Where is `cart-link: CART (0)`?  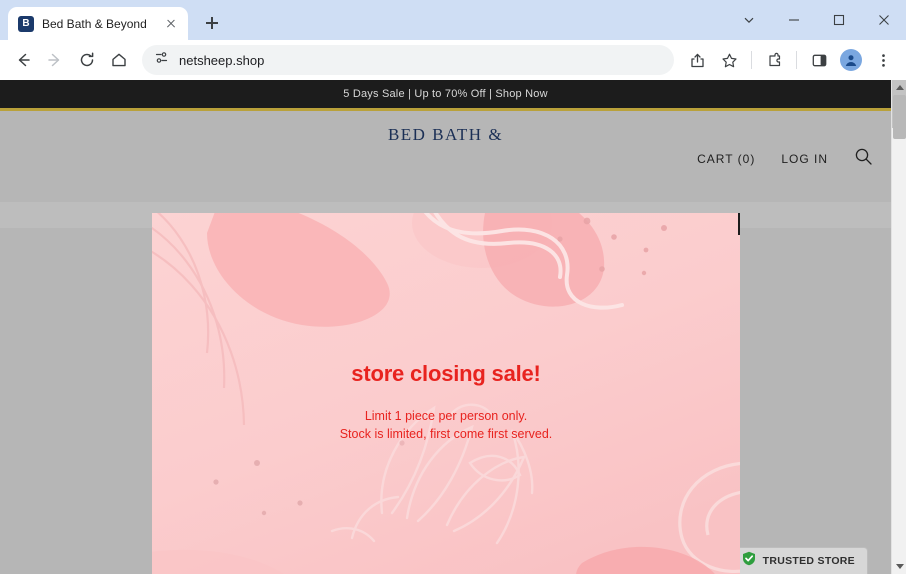
cart-link: CART (0) is located at coordinates (726, 159).